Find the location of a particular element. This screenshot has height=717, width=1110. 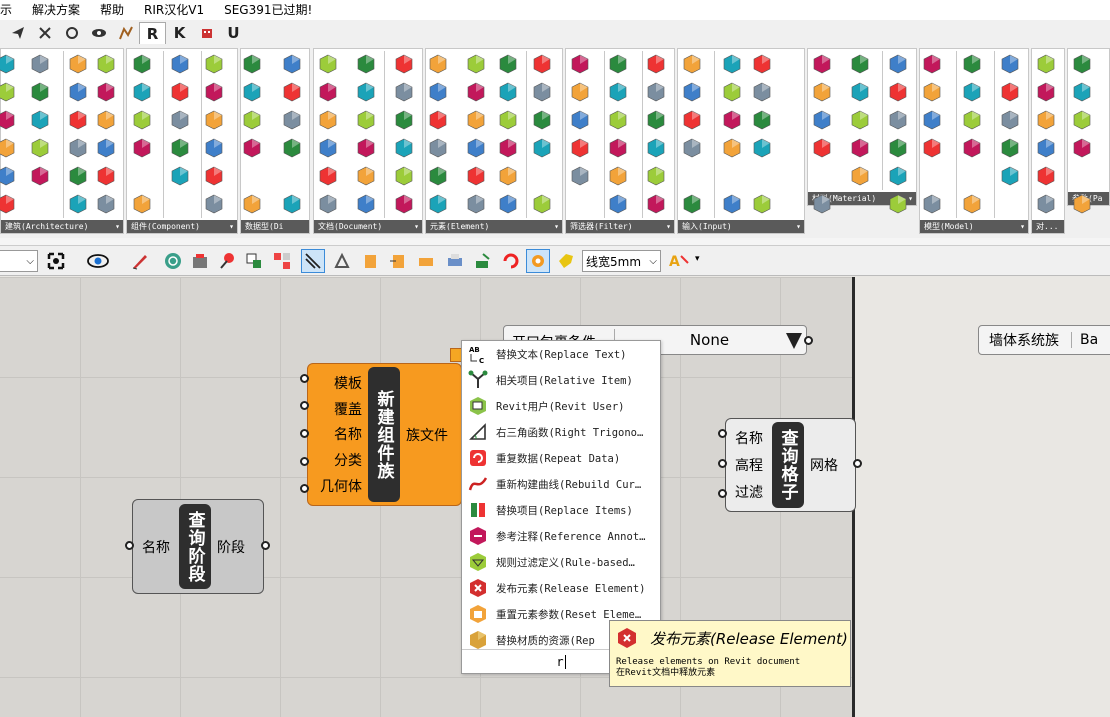

panel-caption: 文档(Document) ▾ is located at coordinates (368, 226).